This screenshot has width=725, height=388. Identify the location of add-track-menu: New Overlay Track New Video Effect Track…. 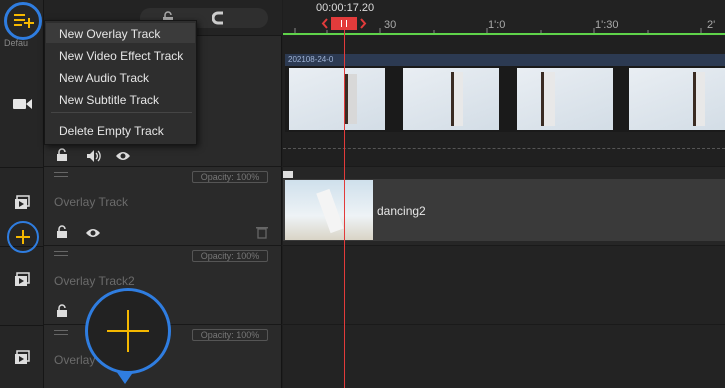
(120, 82).